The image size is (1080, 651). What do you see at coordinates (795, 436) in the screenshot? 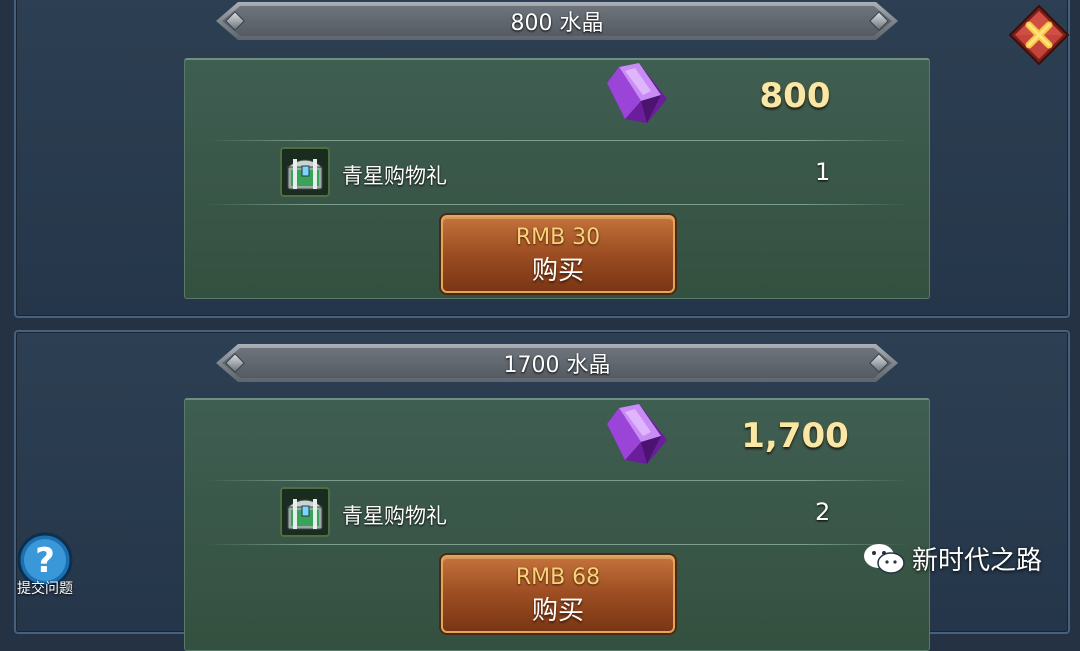
I see `crystal-amount: 1,700` at bounding box center [795, 436].